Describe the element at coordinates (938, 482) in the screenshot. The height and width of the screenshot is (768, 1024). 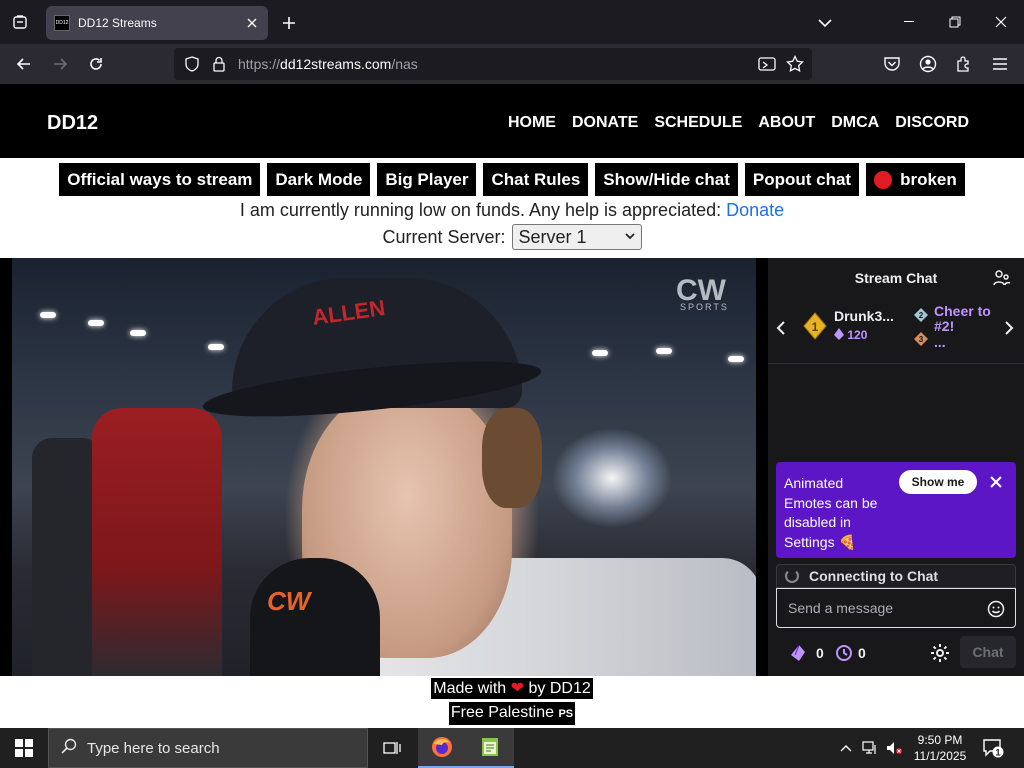
I see `show-me-button: Show me` at that location.